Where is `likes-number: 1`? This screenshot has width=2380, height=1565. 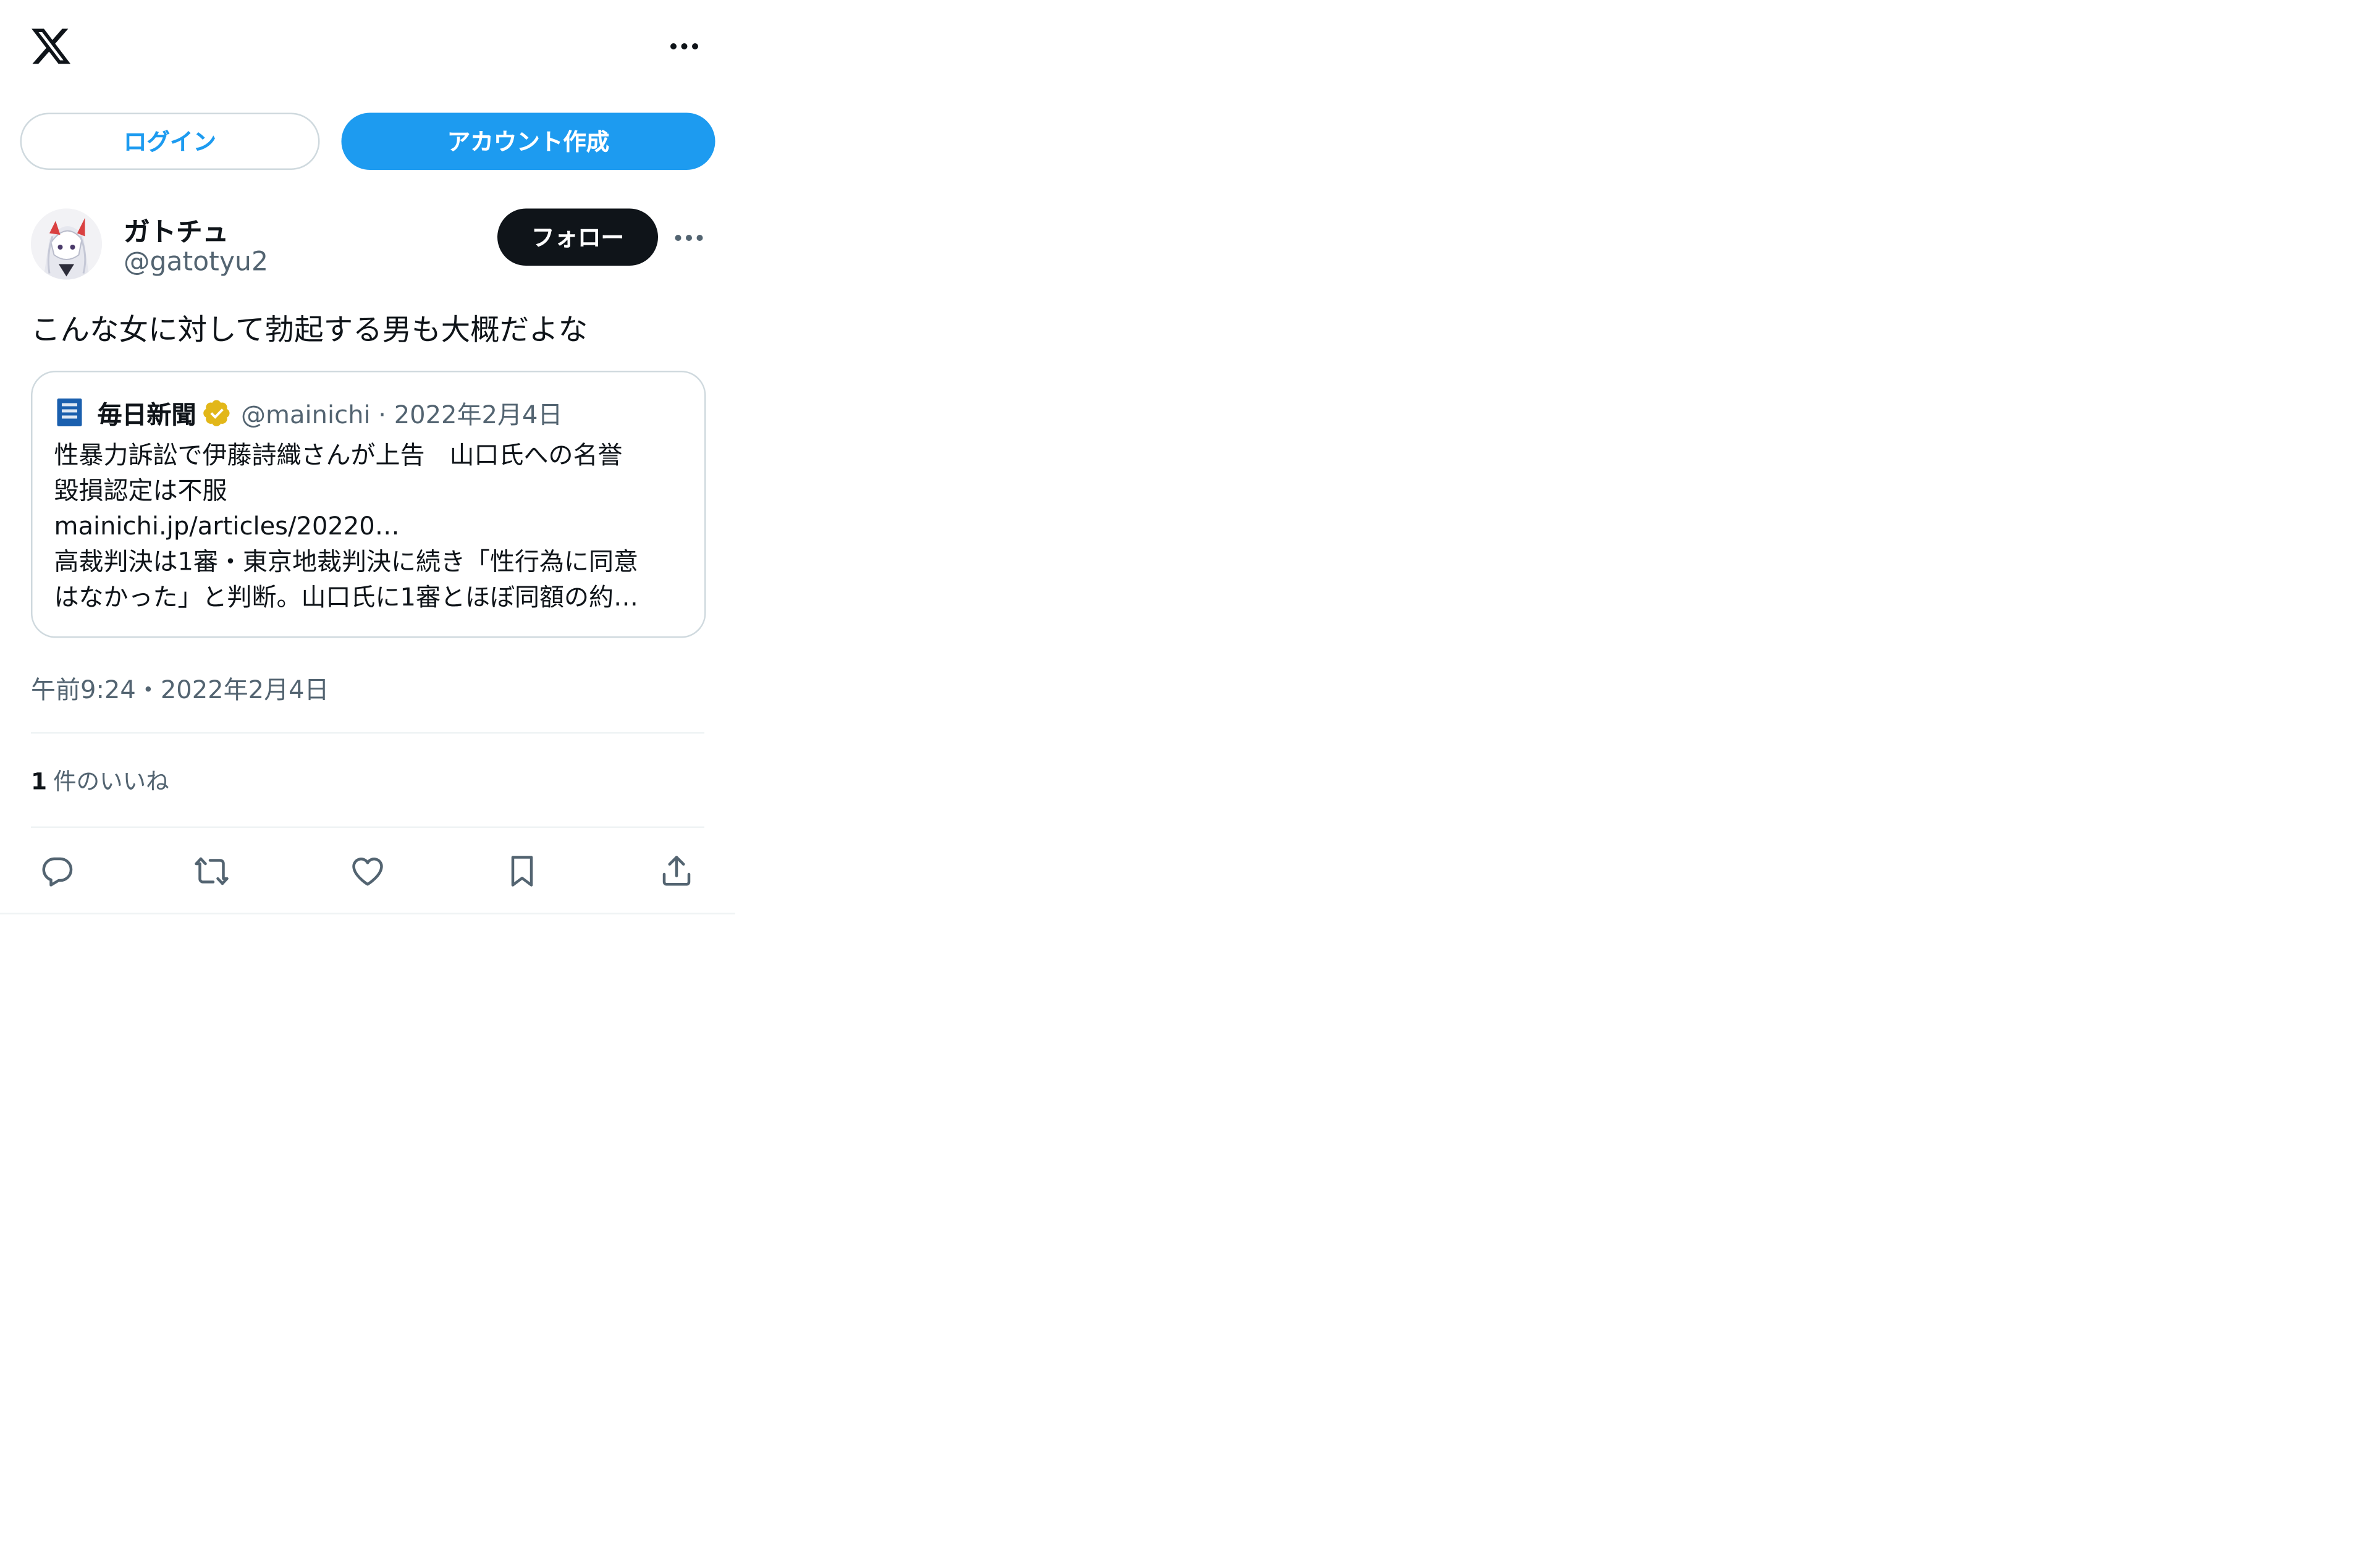
likes-number: 1 is located at coordinates (39, 781).